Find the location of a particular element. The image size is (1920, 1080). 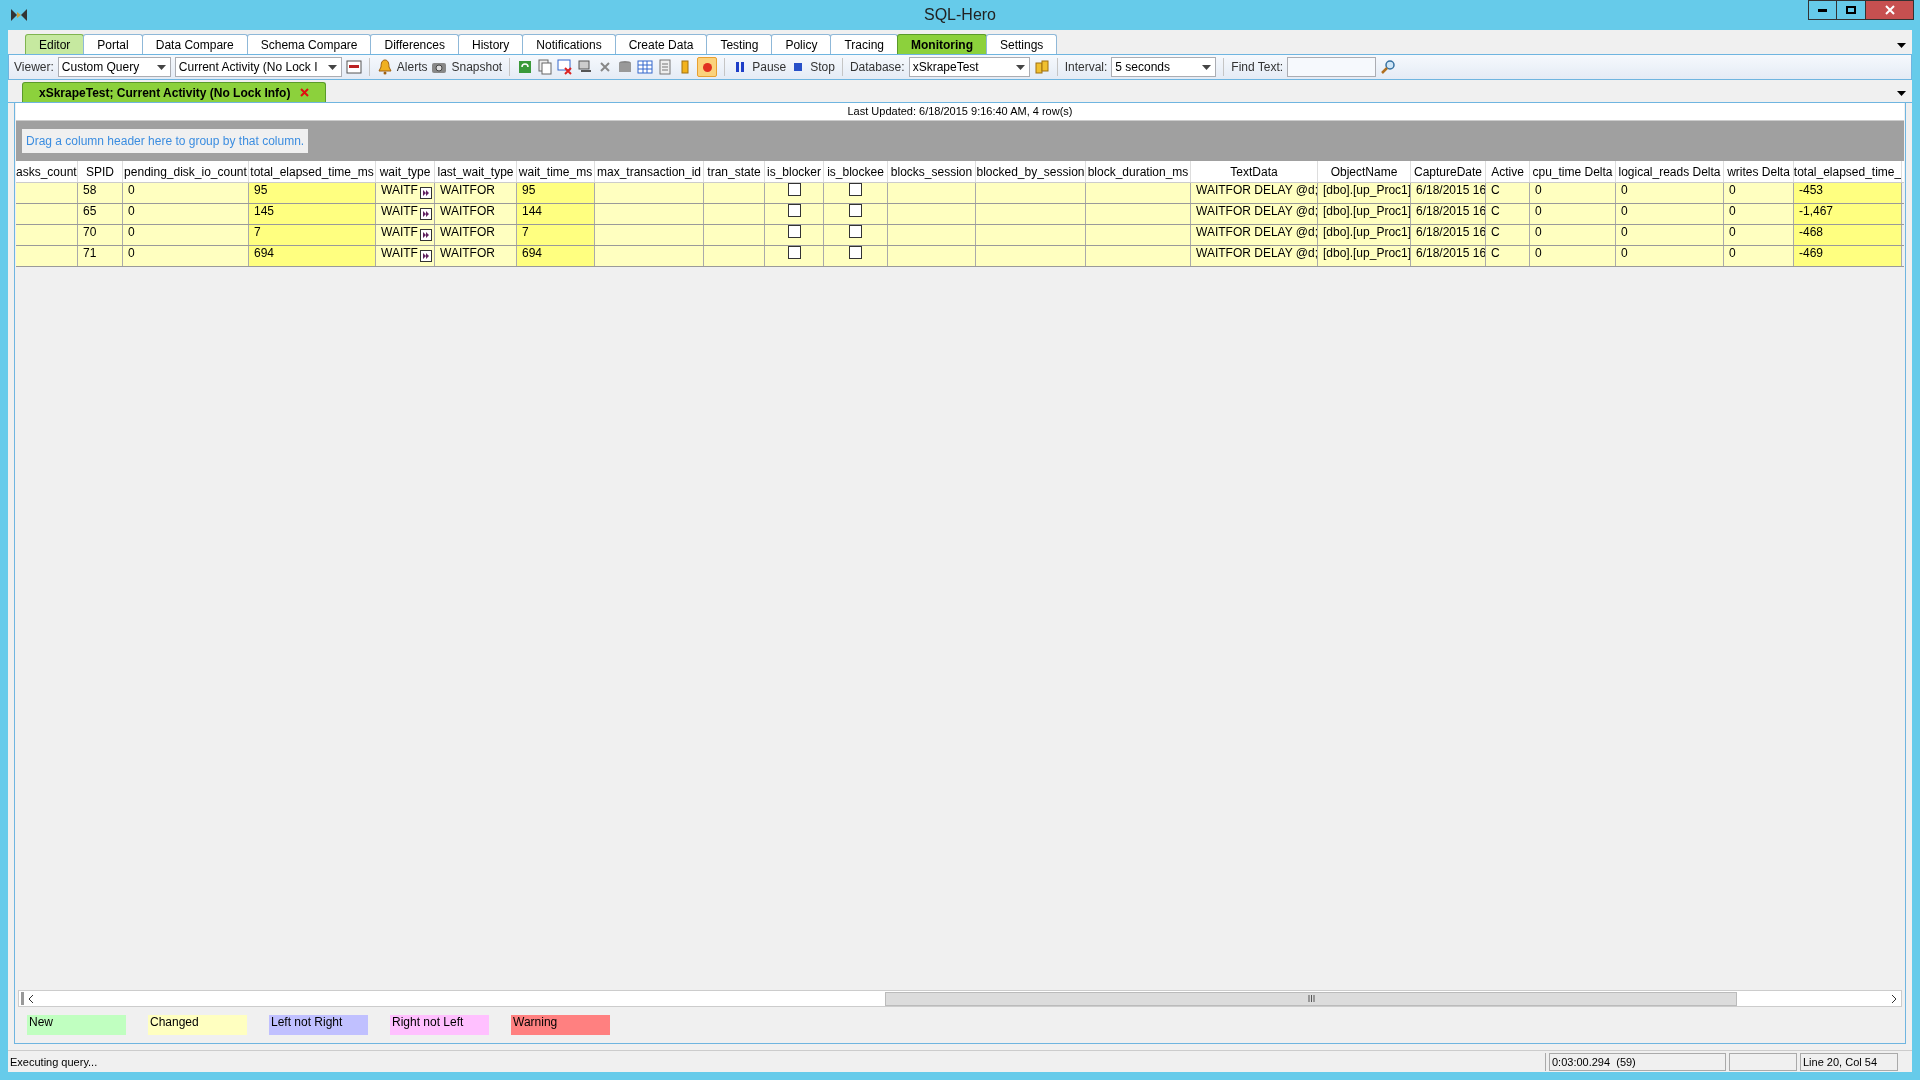

alerts-button: Alerts is located at coordinates (412, 67).